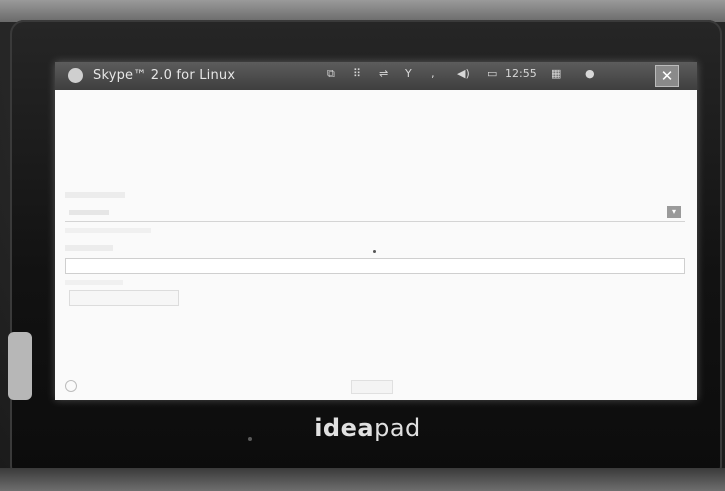 This screenshot has width=725, height=491. I want to click on side-sticker, so click(20, 366).